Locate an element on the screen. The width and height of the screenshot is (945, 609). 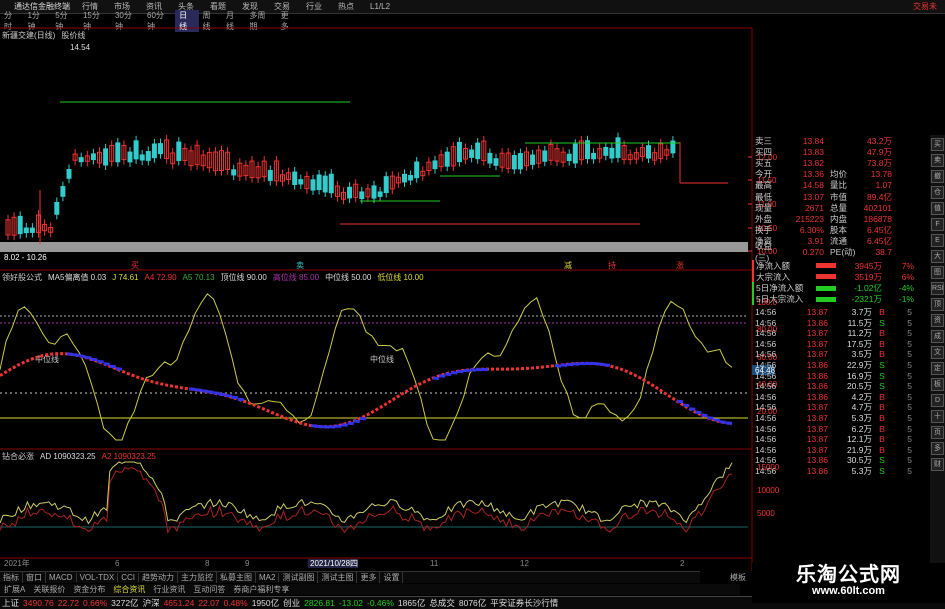
indicator-tab-0: 指标 is located at coordinates (11, 577).